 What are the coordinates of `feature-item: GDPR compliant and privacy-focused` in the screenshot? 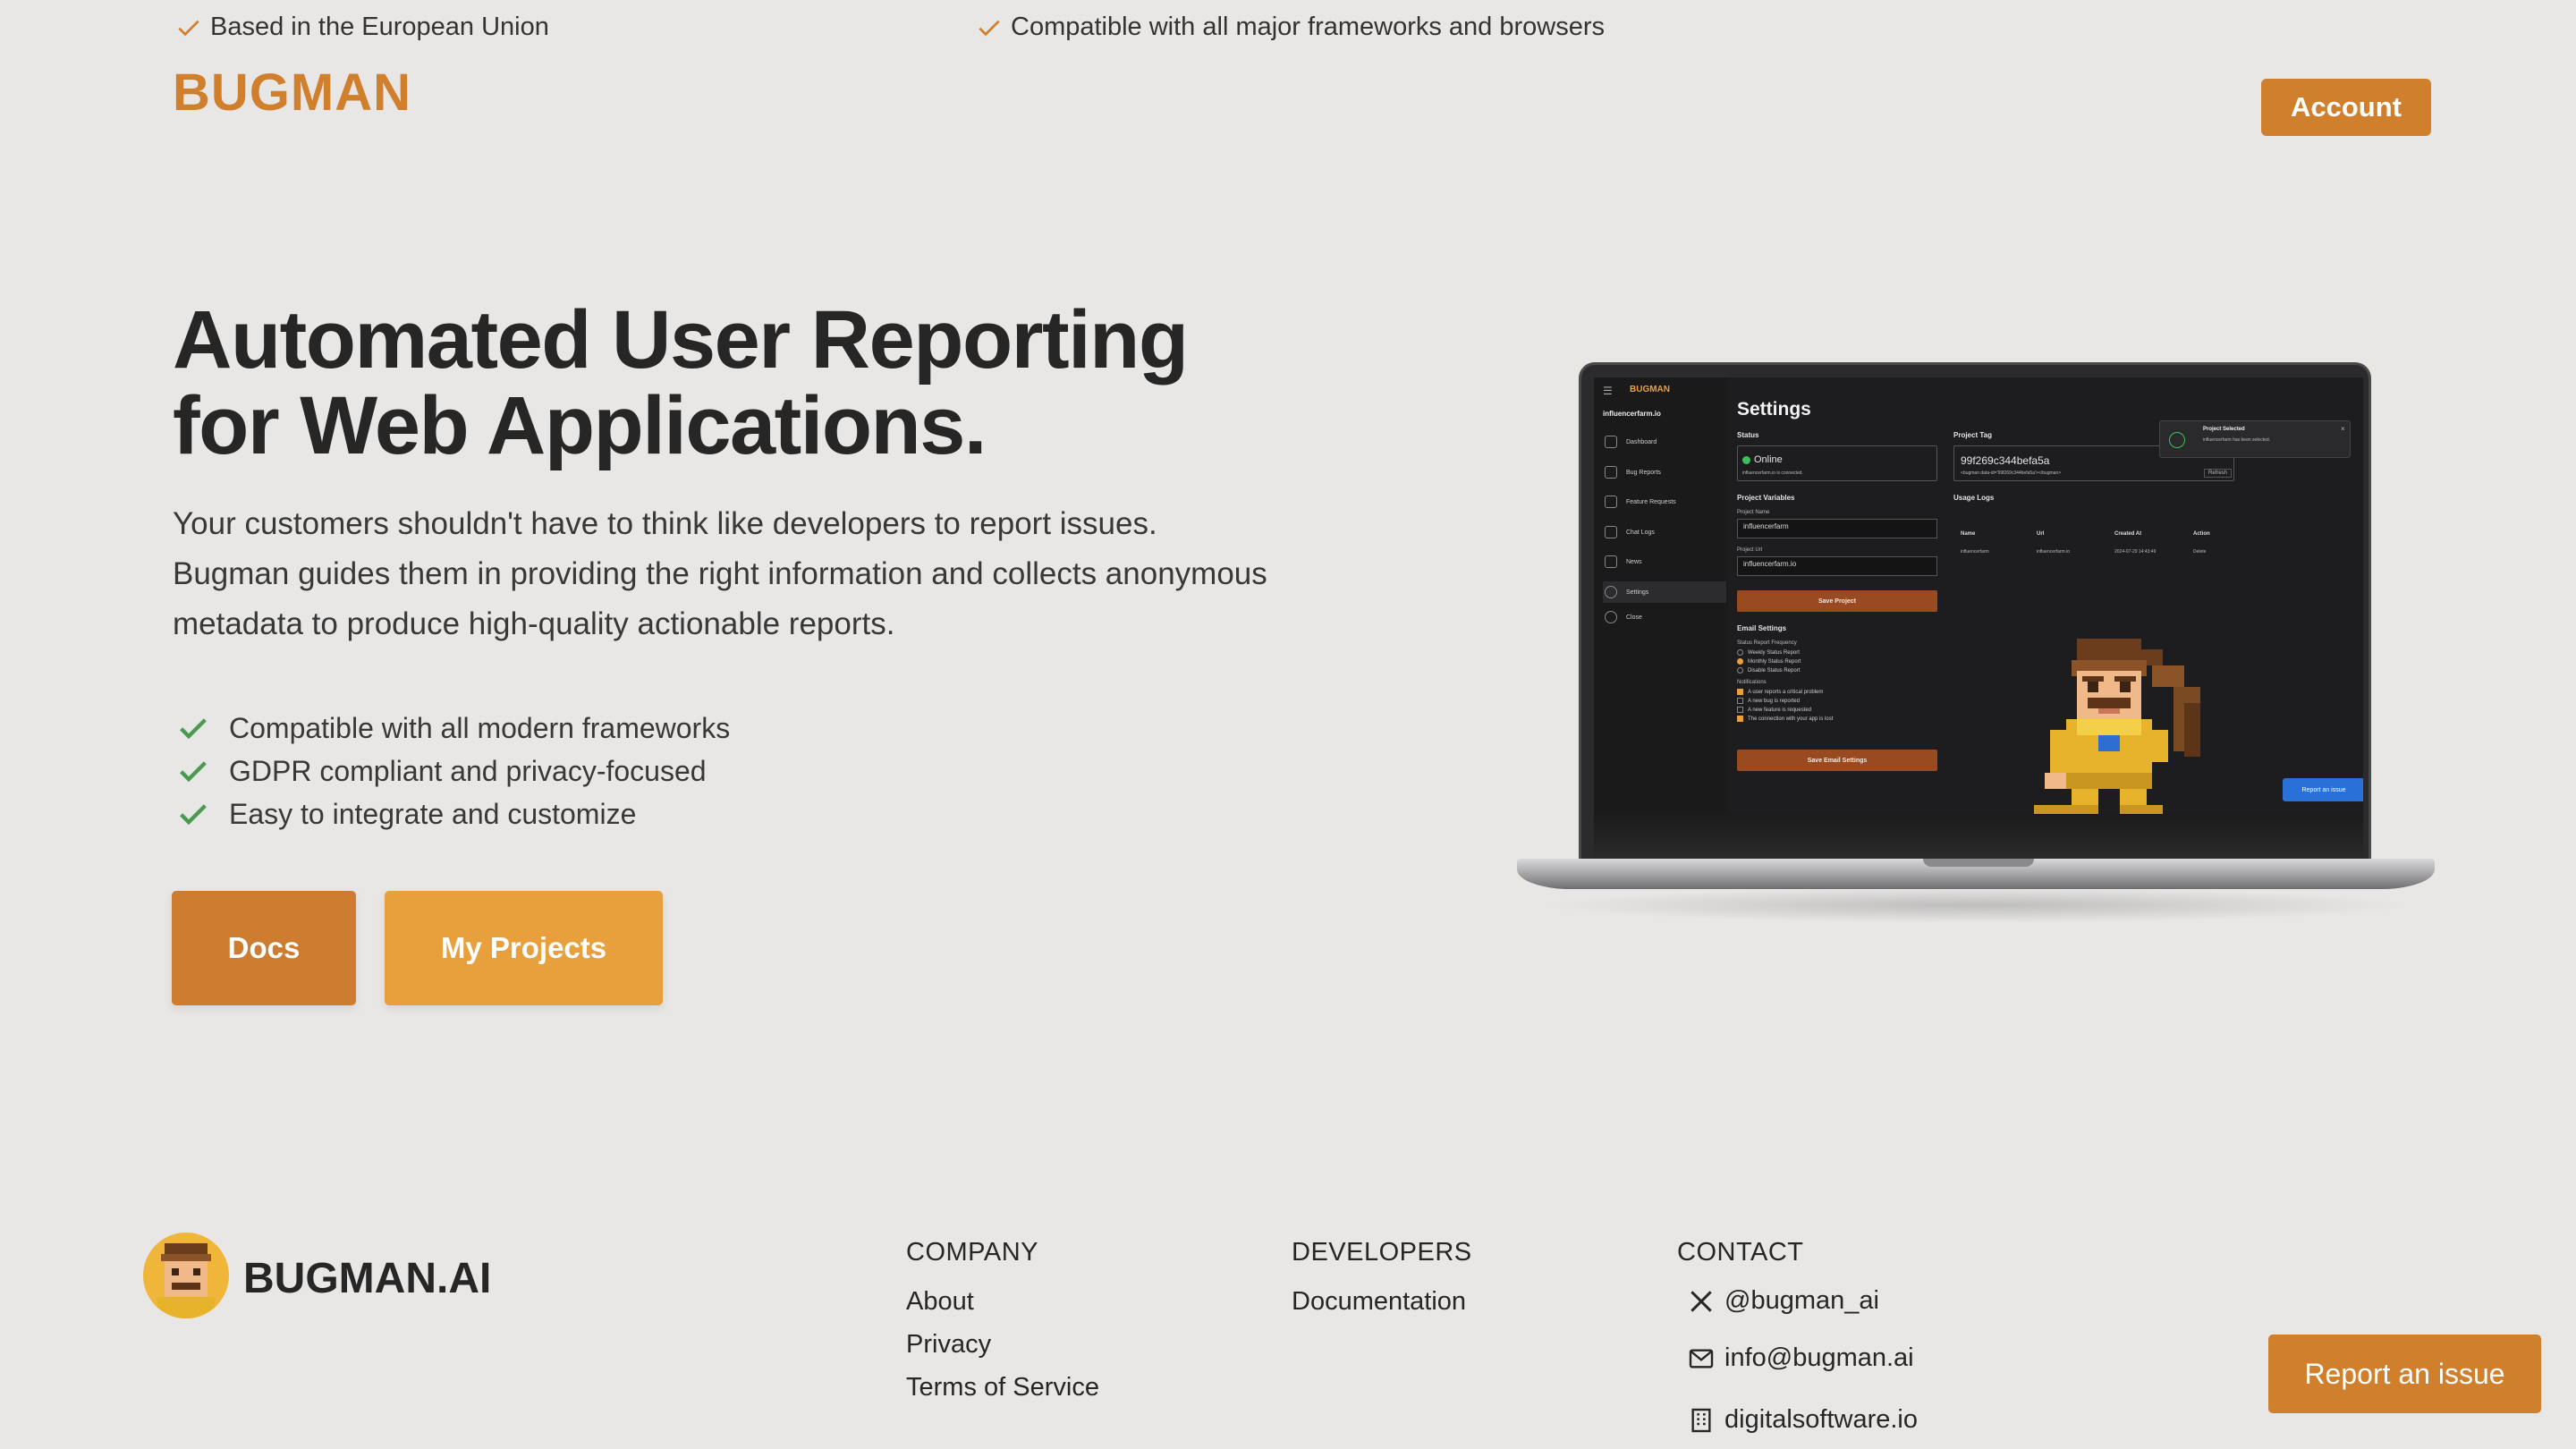 It's located at (452, 771).